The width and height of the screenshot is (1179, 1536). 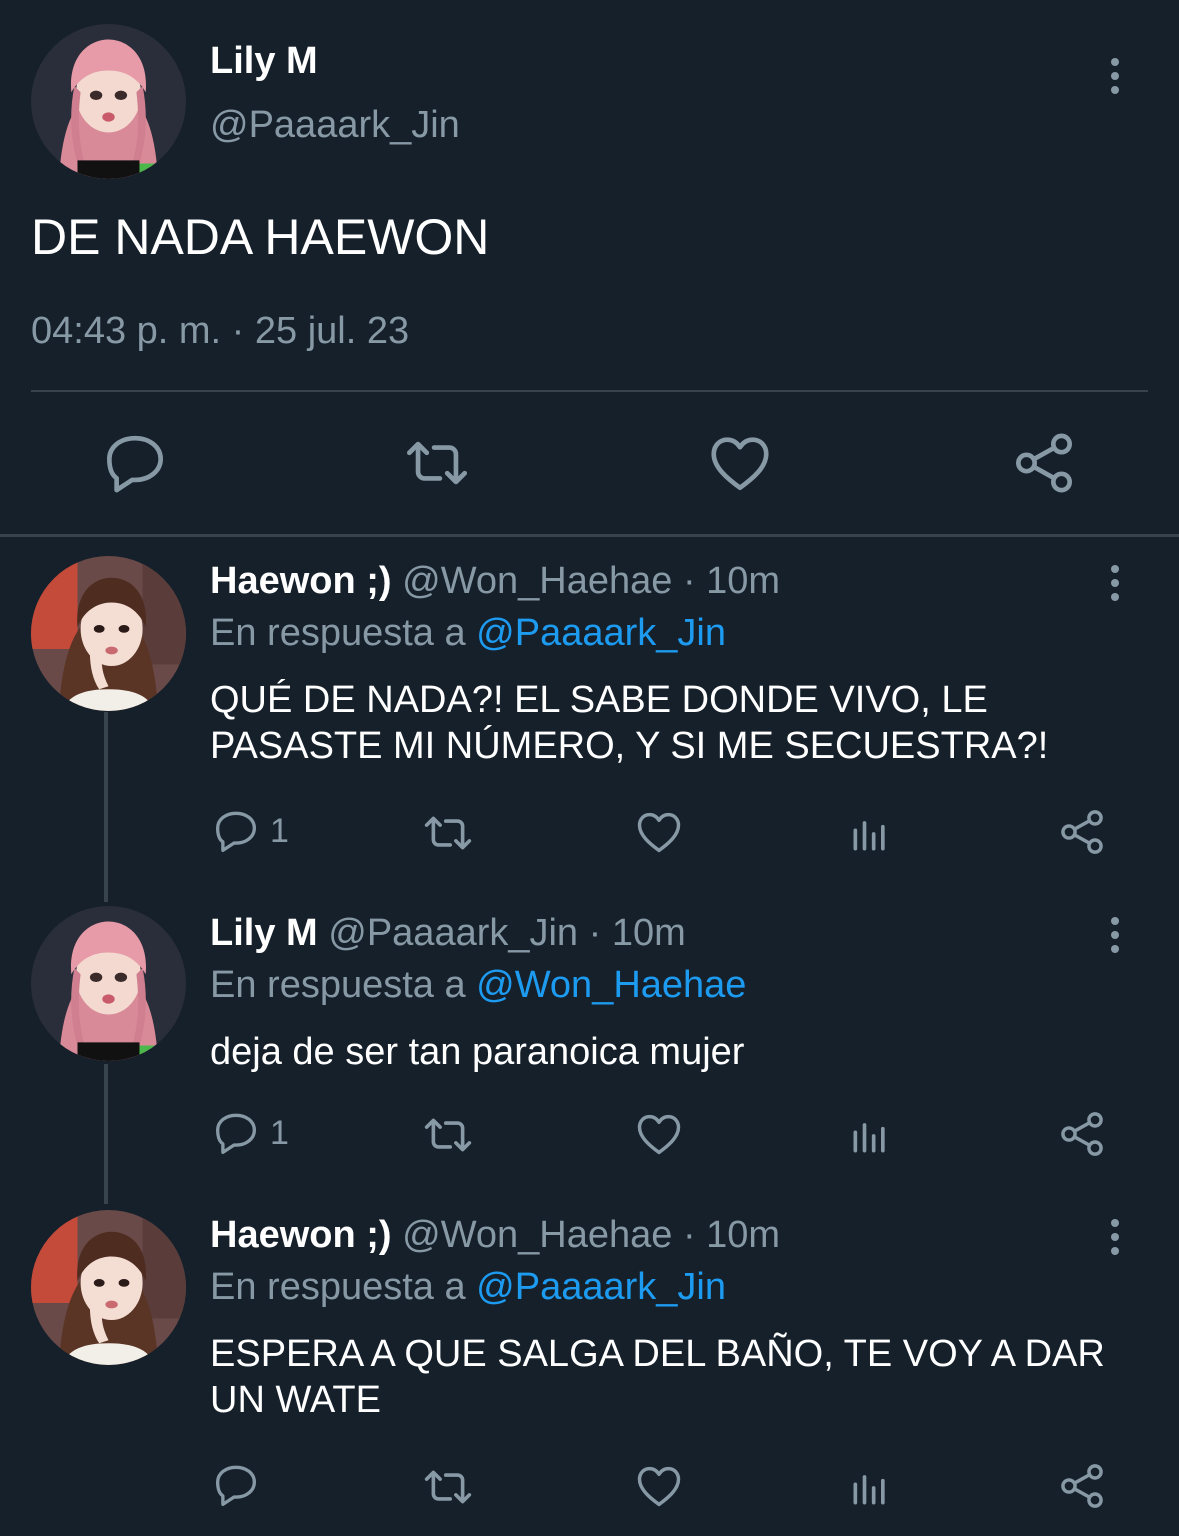 What do you see at coordinates (507, 933) in the screenshot?
I see `reply-meta: @Paaaark_Jin · 10m` at bounding box center [507, 933].